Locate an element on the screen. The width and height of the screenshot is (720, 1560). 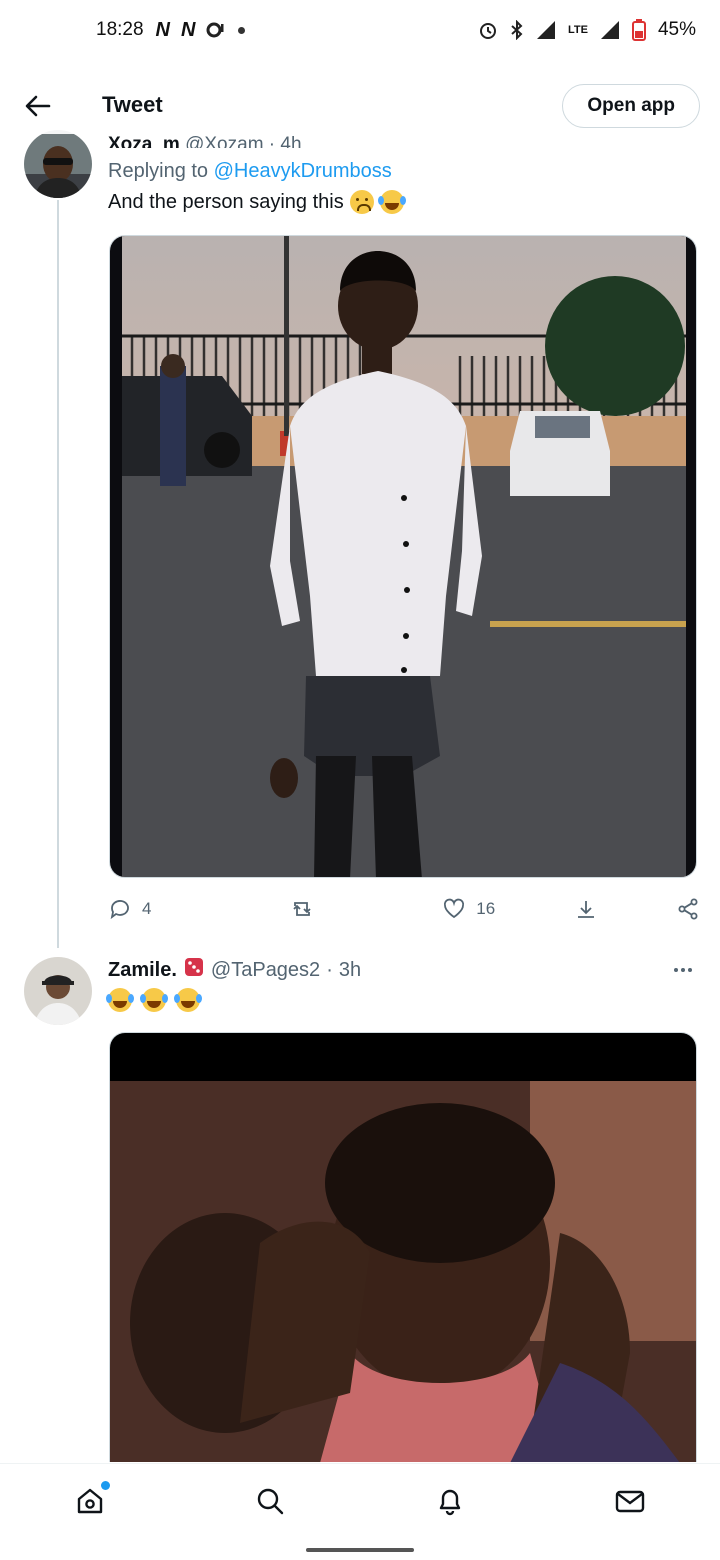
nav-search is located at coordinates (270, 1501).